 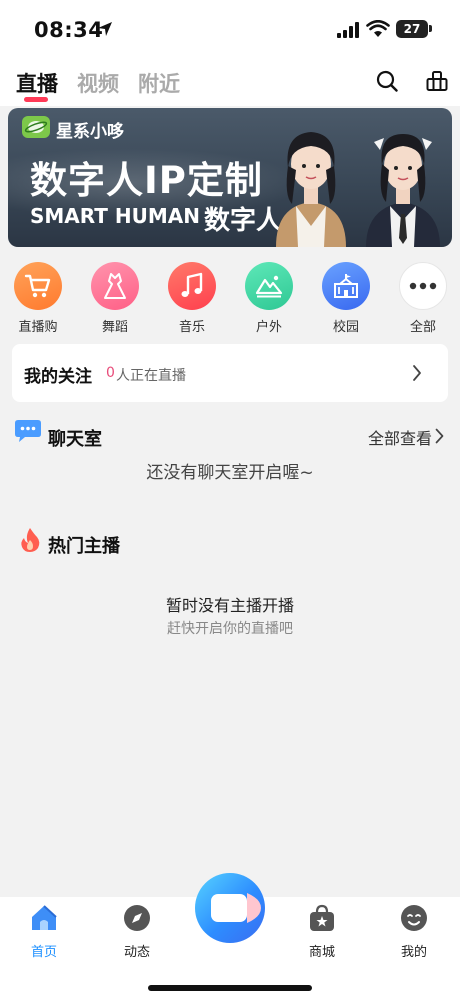 I want to click on banner-subtitle-en: SMART HUMAN, so click(x=115, y=216).